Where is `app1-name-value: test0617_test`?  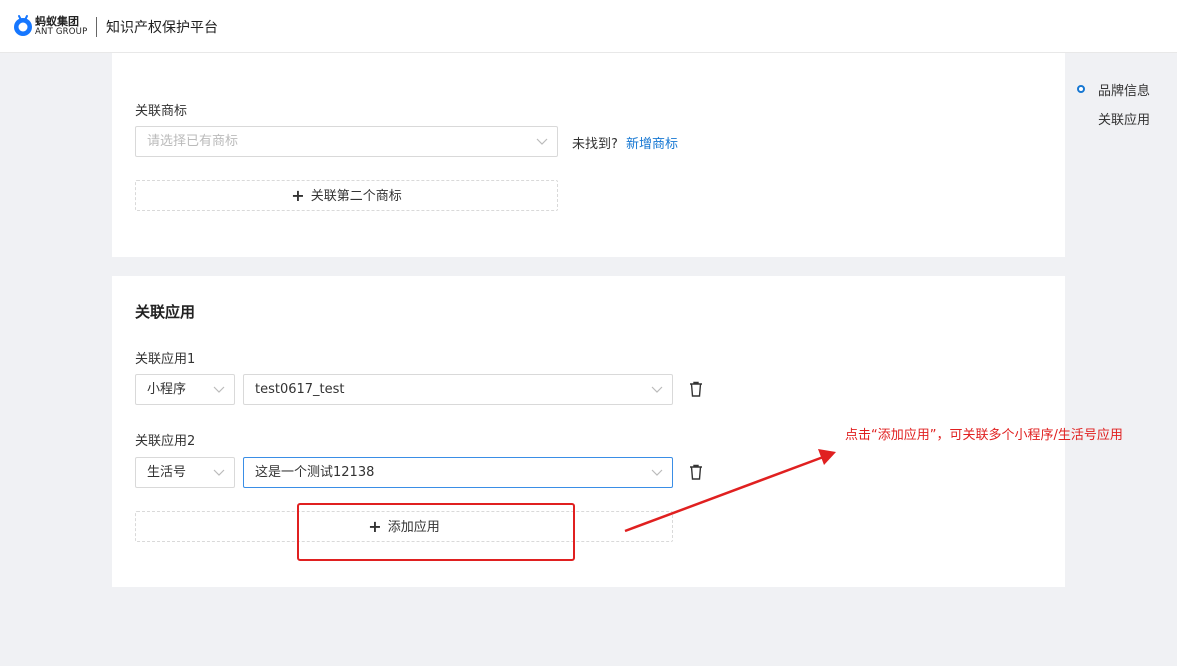
app1-name-value: test0617_test is located at coordinates (300, 389).